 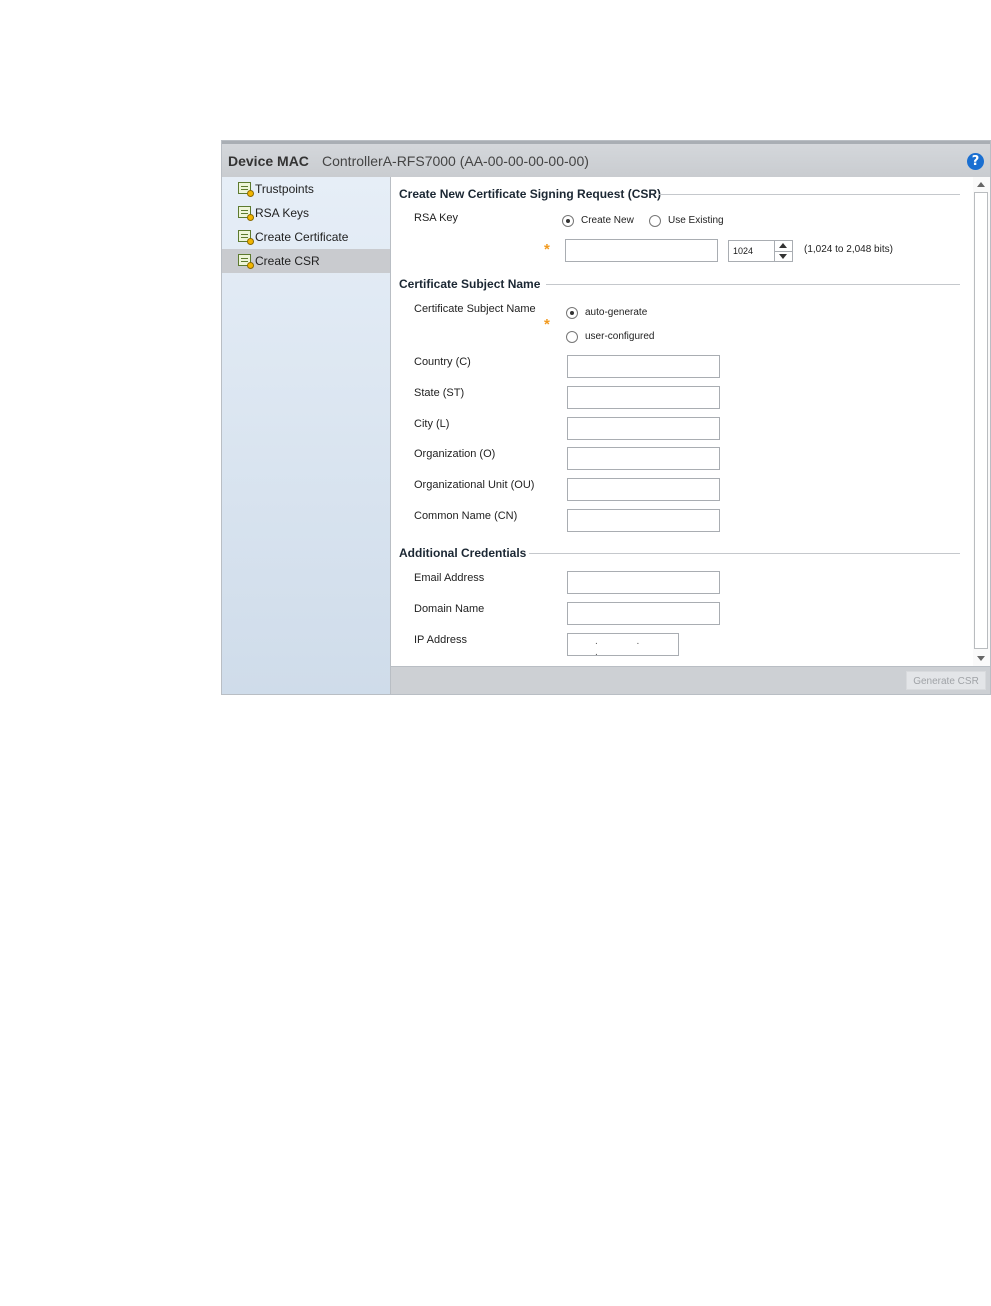 What do you see at coordinates (743, 251) in the screenshot?
I see `key-size-value: 1024` at bounding box center [743, 251].